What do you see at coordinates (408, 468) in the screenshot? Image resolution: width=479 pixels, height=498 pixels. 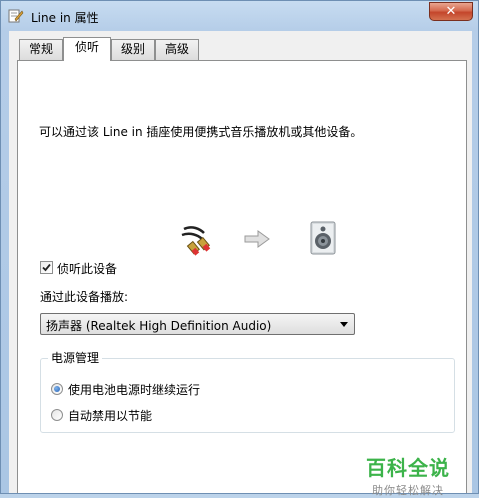 I see `watermark-main: 百科全说` at bounding box center [408, 468].